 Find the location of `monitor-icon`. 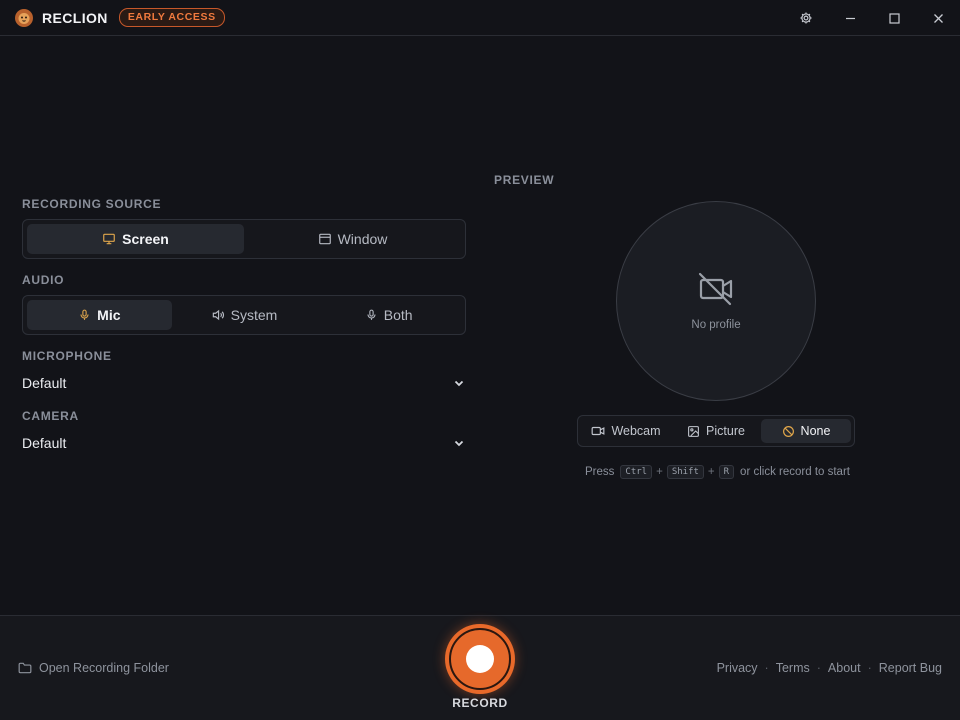

monitor-icon is located at coordinates (109, 239).